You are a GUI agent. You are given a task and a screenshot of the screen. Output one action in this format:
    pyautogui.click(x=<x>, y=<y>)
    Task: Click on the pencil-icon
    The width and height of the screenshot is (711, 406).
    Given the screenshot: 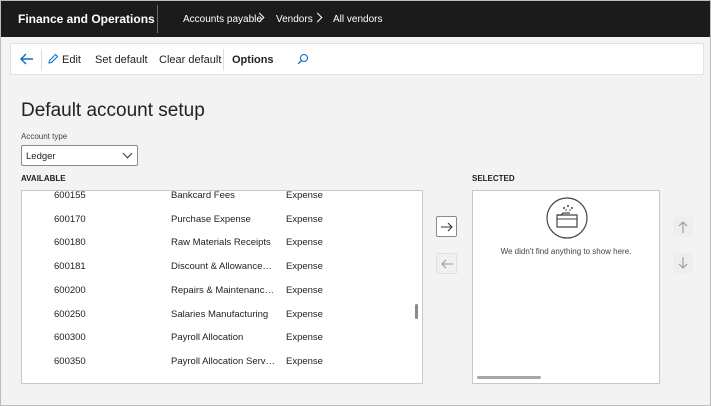 What is the action you would take?
    pyautogui.click(x=53, y=58)
    